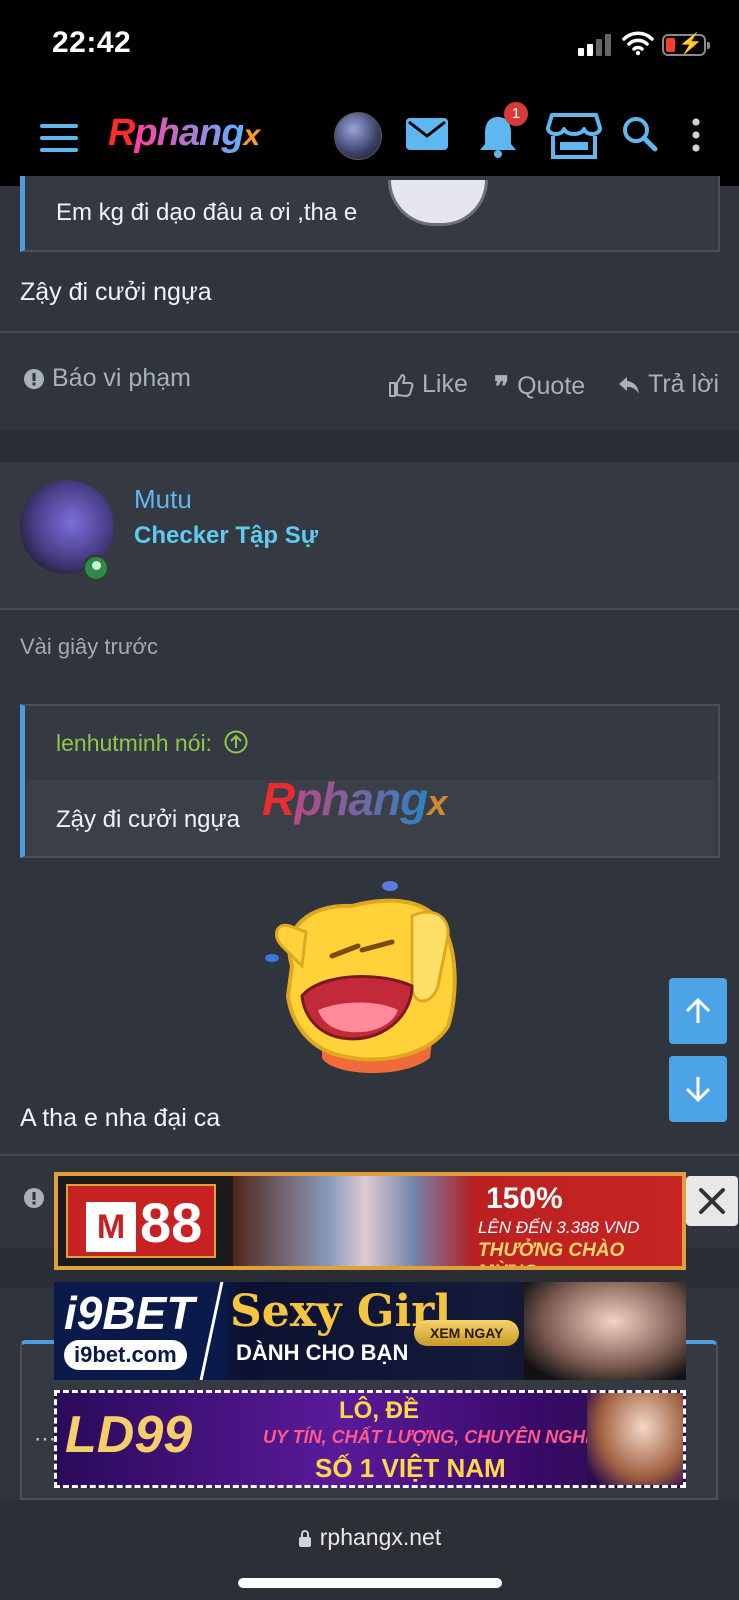 The height and width of the screenshot is (1600, 739). Describe the element at coordinates (361, 977) in the screenshot. I see `laughing-sticker-image` at that location.